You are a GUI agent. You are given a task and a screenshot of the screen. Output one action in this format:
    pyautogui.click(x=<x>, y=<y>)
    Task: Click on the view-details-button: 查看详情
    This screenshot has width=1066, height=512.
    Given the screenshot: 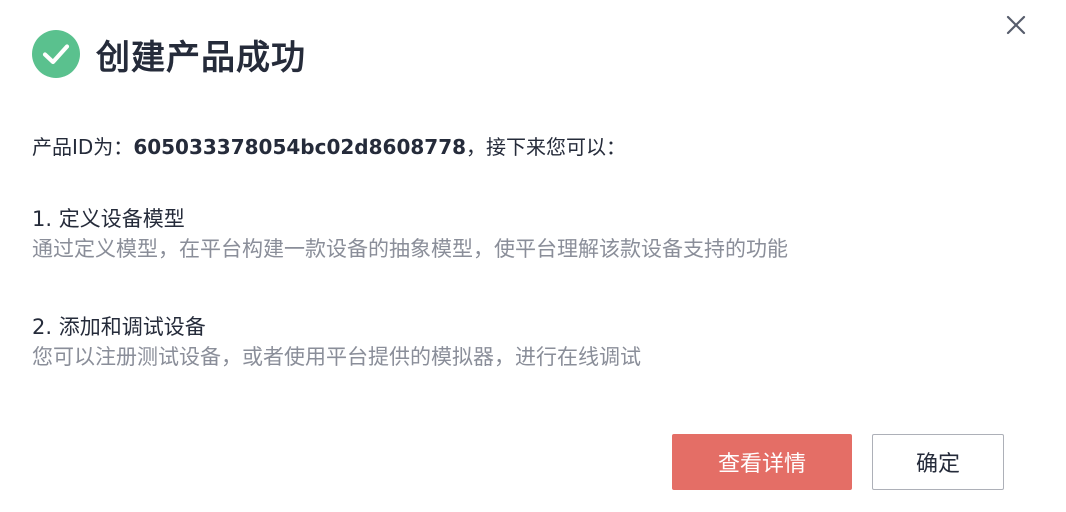 What is the action you would take?
    pyautogui.click(x=762, y=462)
    